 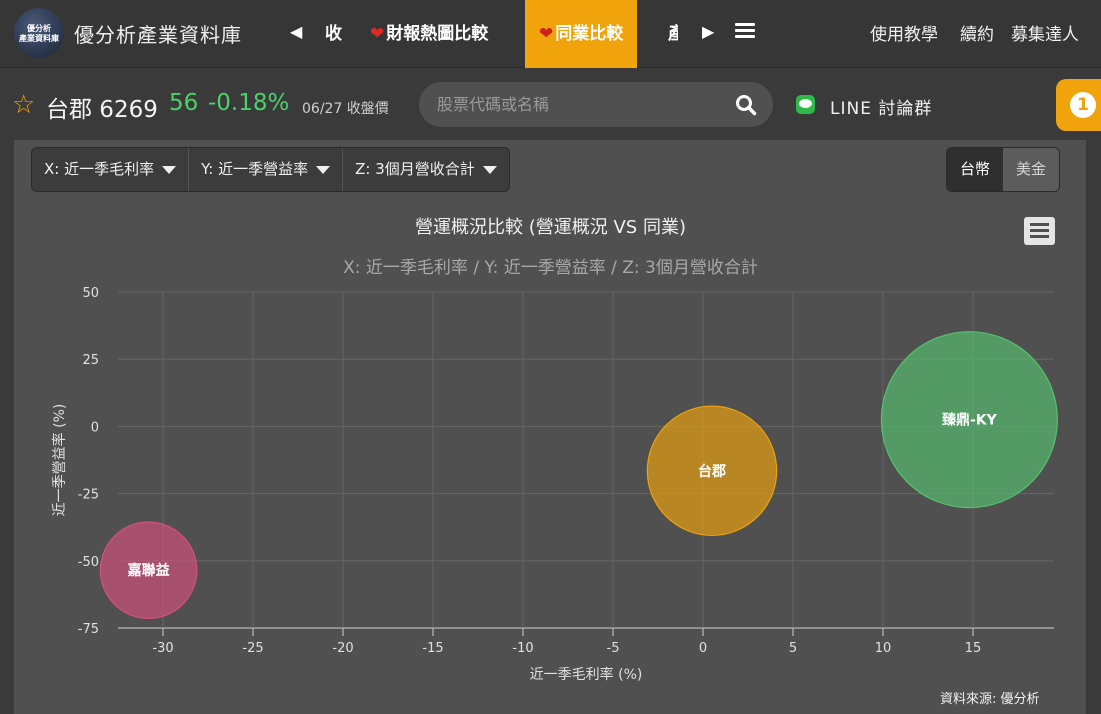 What do you see at coordinates (95, 427) in the screenshot?
I see `y-tick-label: 0` at bounding box center [95, 427].